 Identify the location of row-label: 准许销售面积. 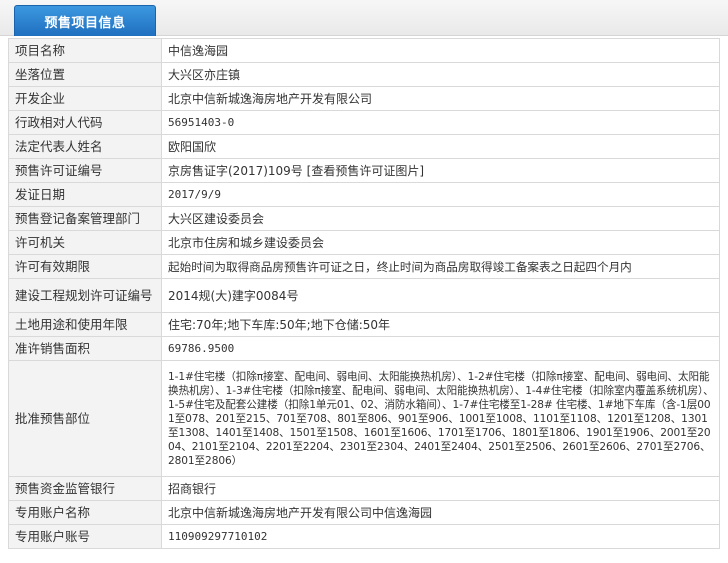
(85, 348).